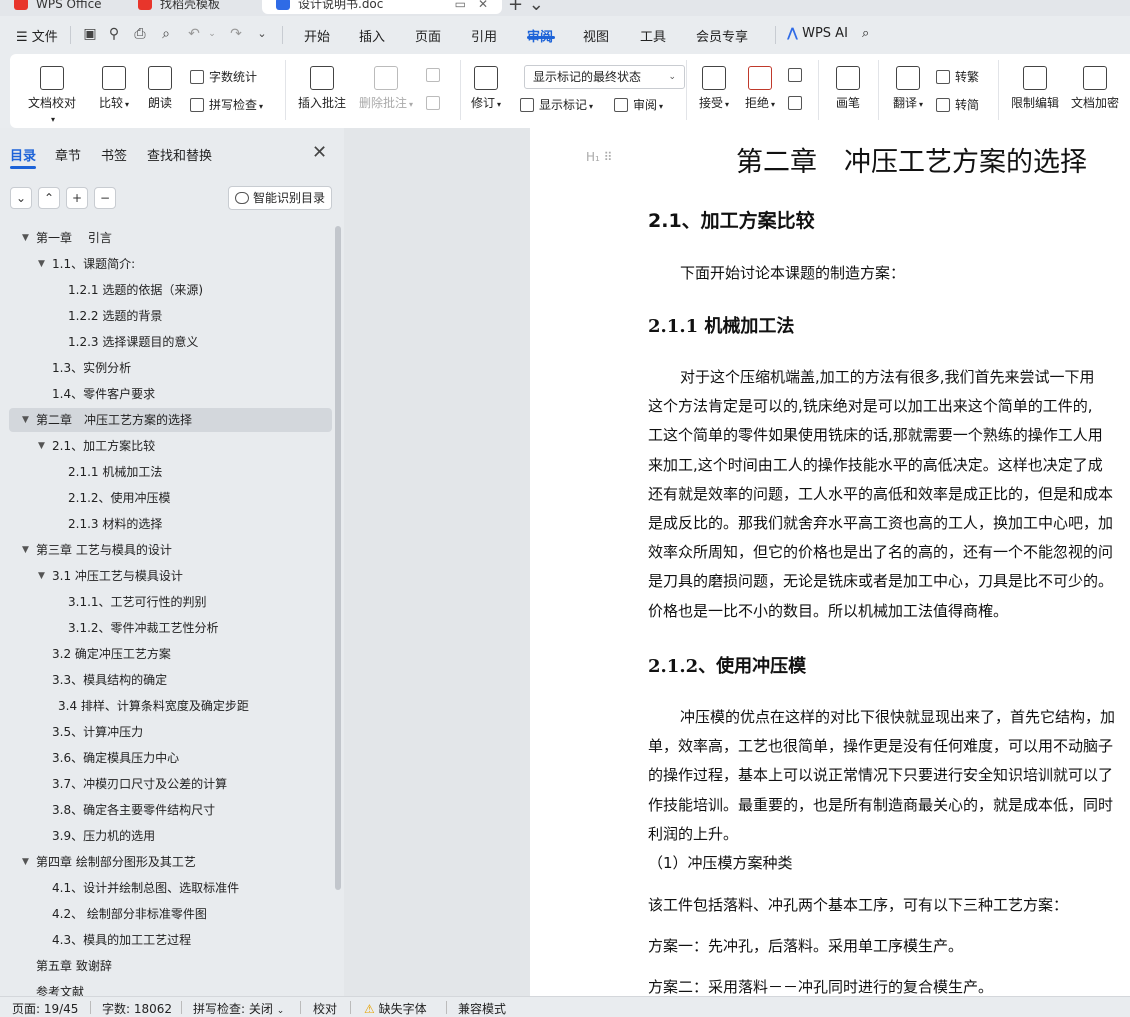 Image resolution: width=1130 pixels, height=1017 pixels. Describe the element at coordinates (160, 88) in the screenshot. I see `read-aloud-button: 朗读` at that location.